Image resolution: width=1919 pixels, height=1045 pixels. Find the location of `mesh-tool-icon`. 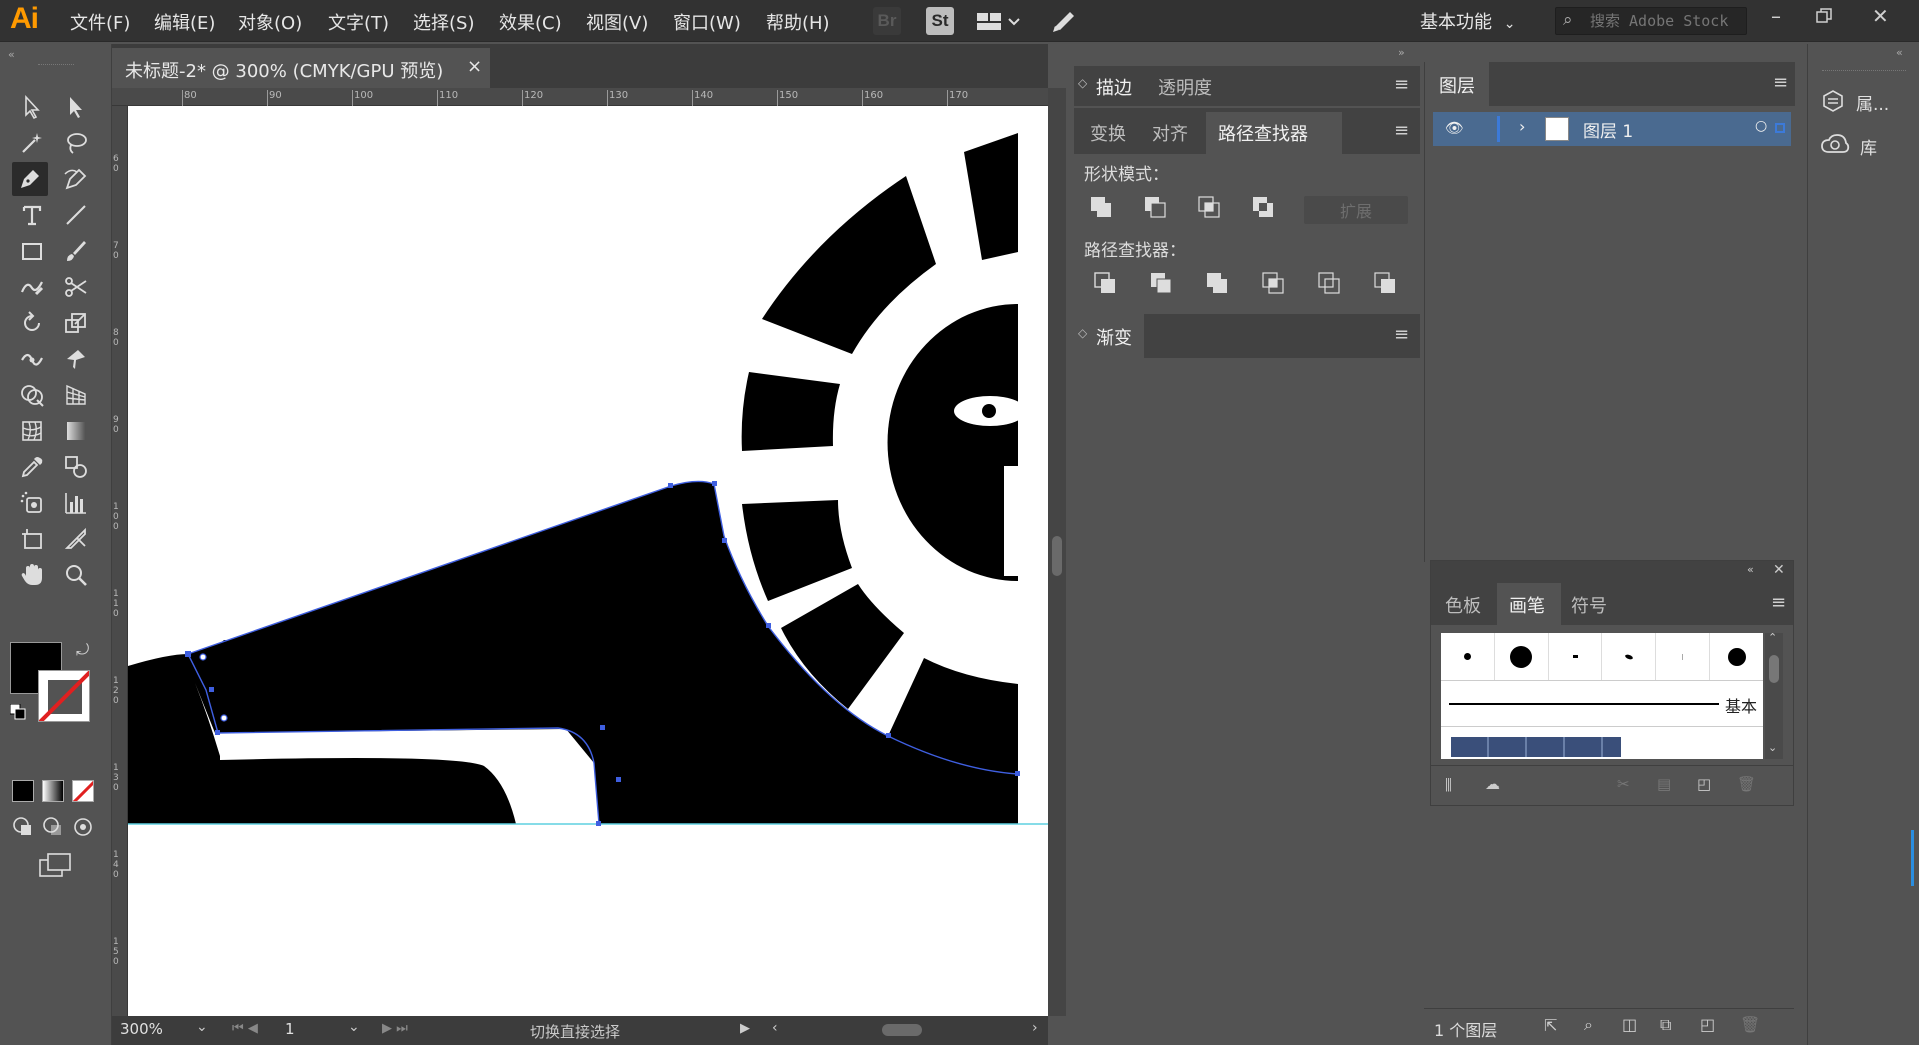

mesh-tool-icon is located at coordinates (32, 431).